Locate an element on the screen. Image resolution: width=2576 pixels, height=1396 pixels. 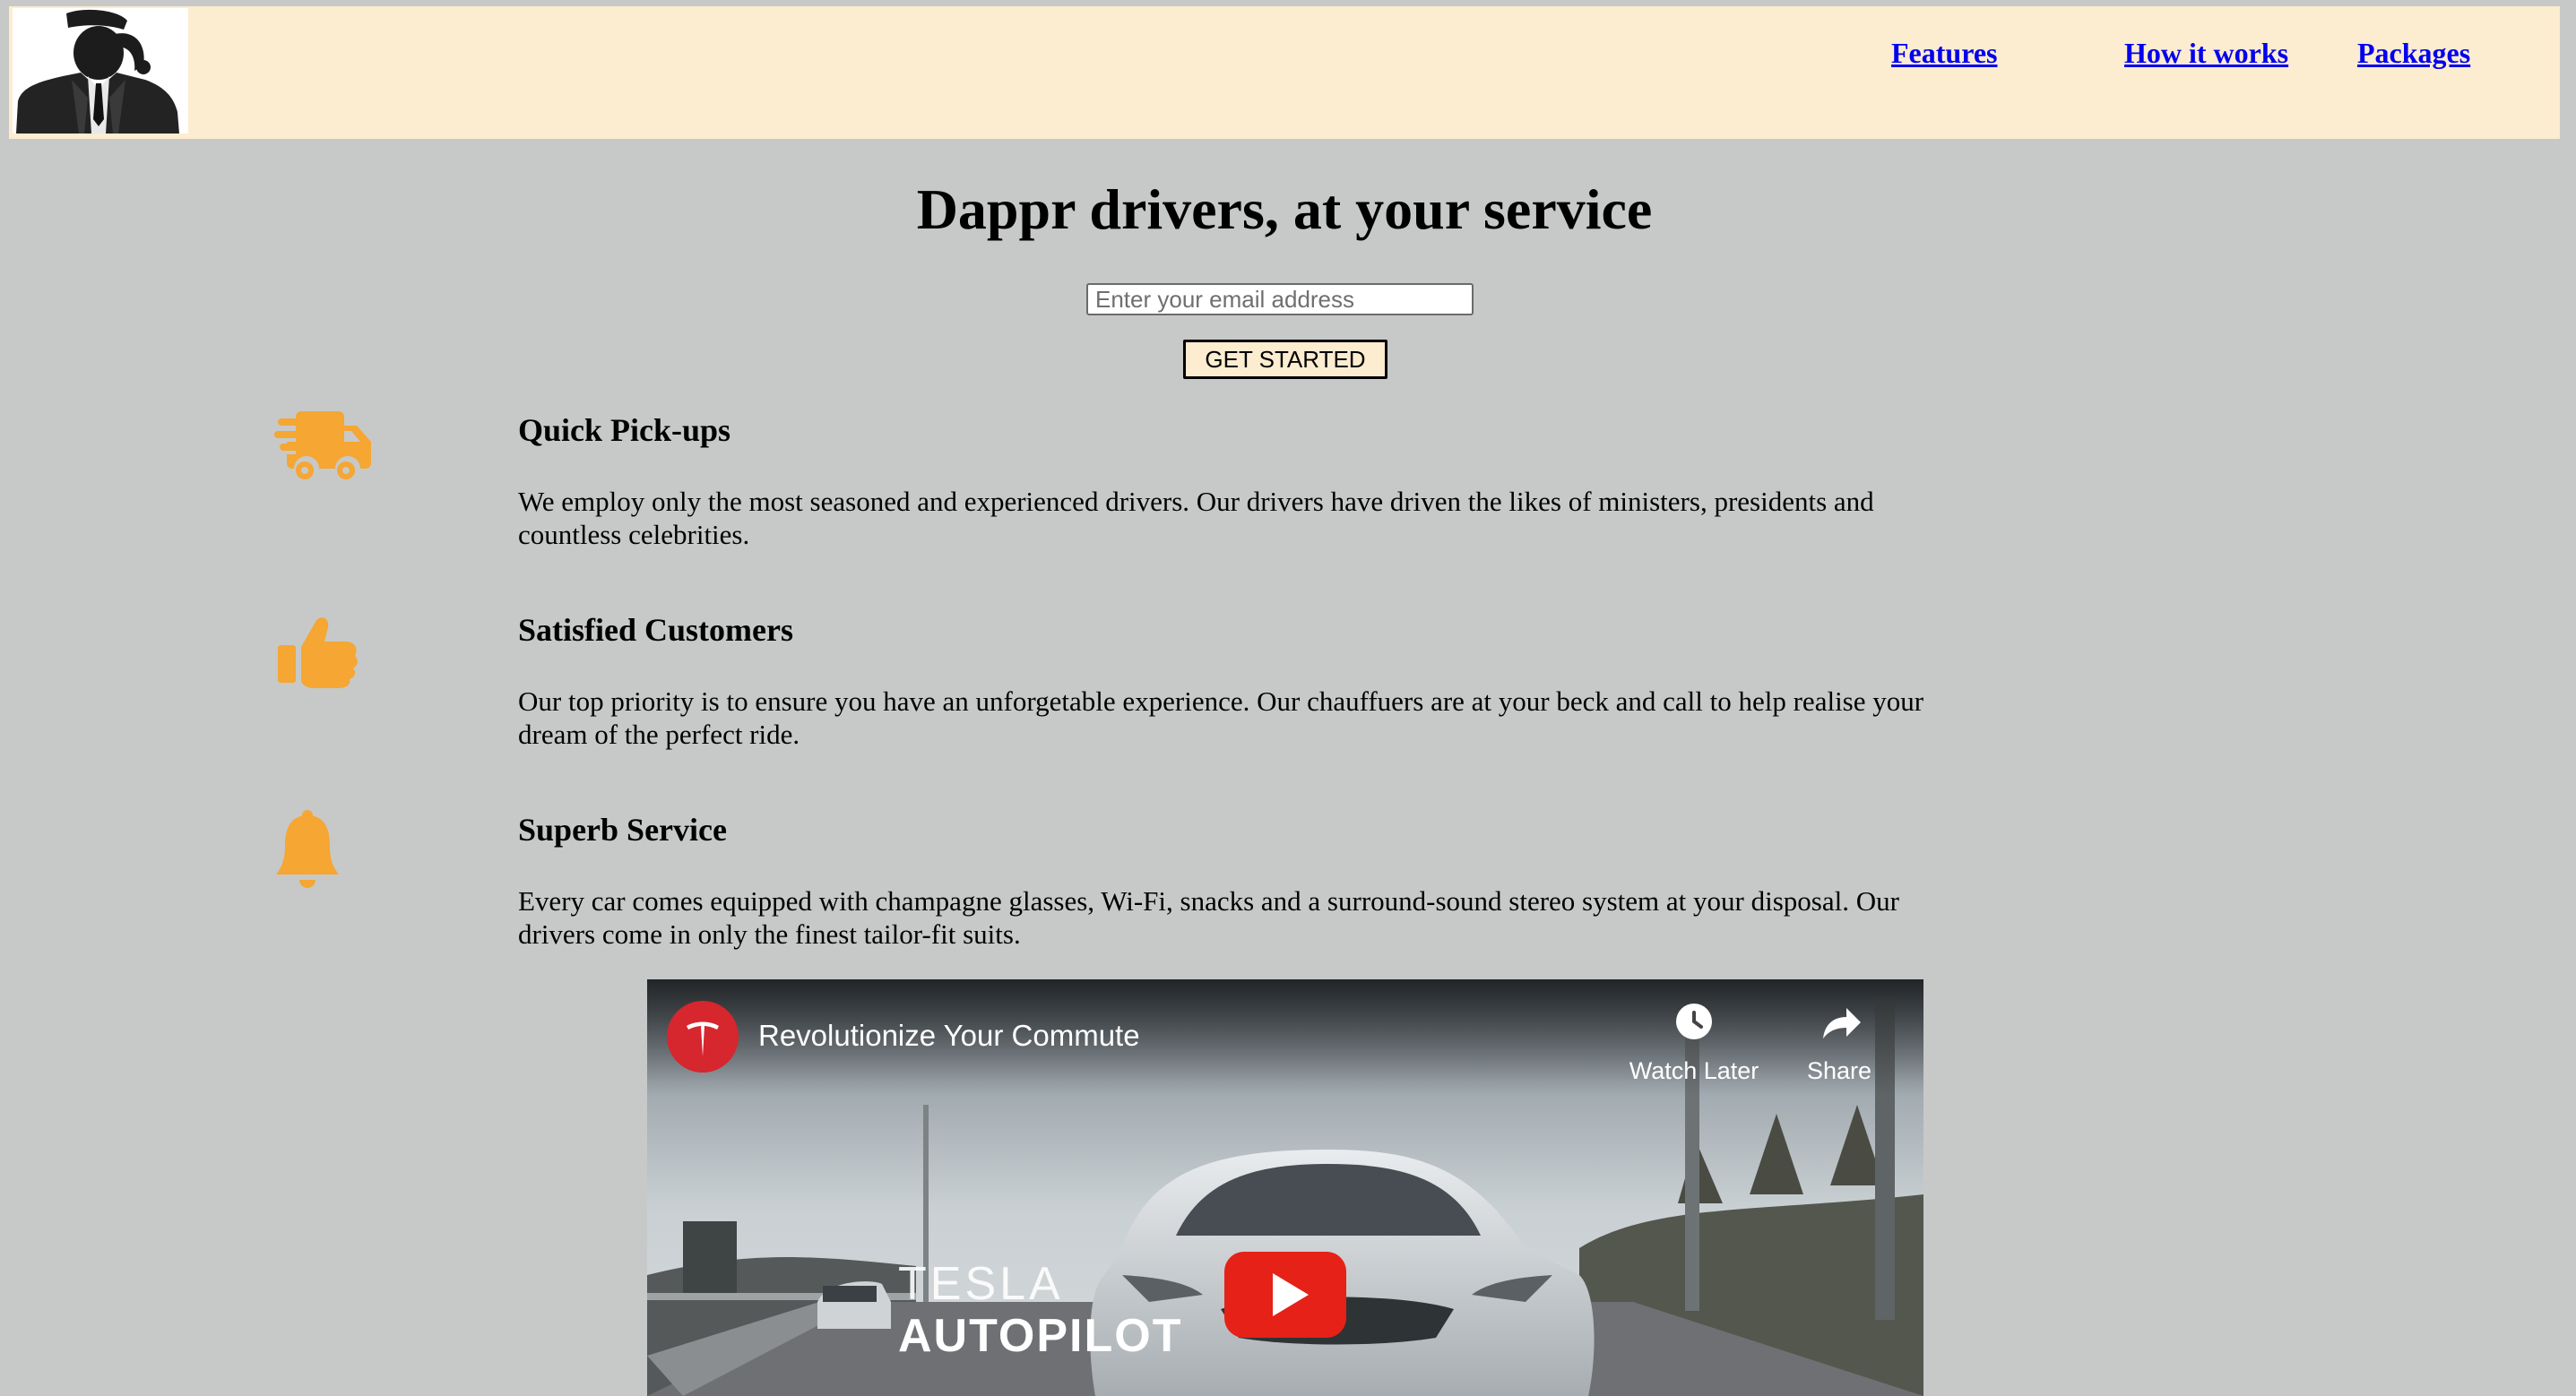
shipping-fast-icon is located at coordinates (323, 448).